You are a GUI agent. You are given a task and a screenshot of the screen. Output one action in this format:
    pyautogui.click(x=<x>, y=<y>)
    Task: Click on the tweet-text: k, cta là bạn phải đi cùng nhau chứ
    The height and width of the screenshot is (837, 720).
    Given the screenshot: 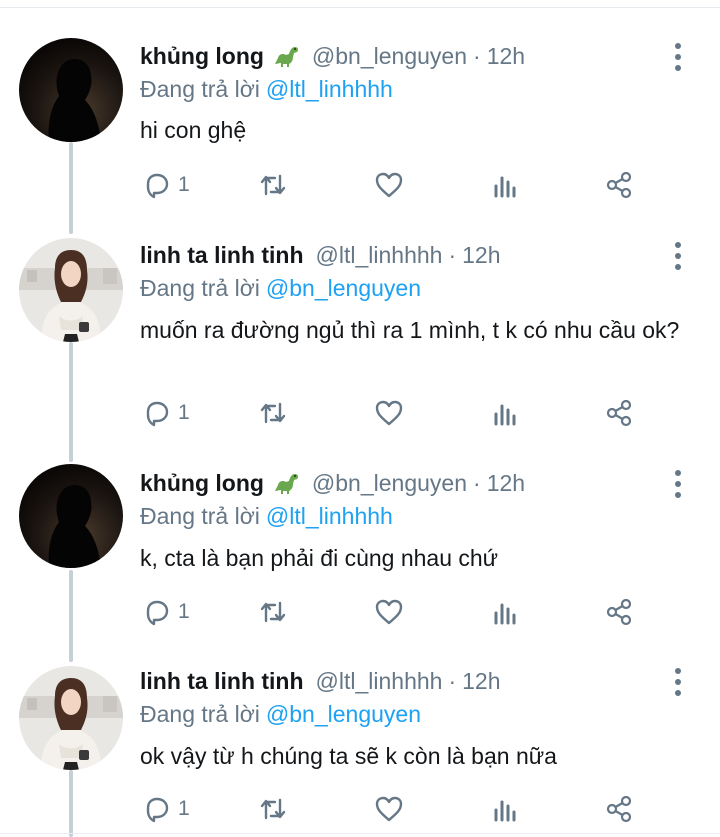 What is the action you would take?
    pyautogui.click(x=319, y=558)
    